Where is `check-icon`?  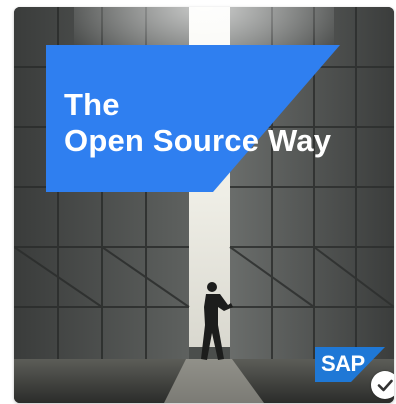 check-icon is located at coordinates (382, 385).